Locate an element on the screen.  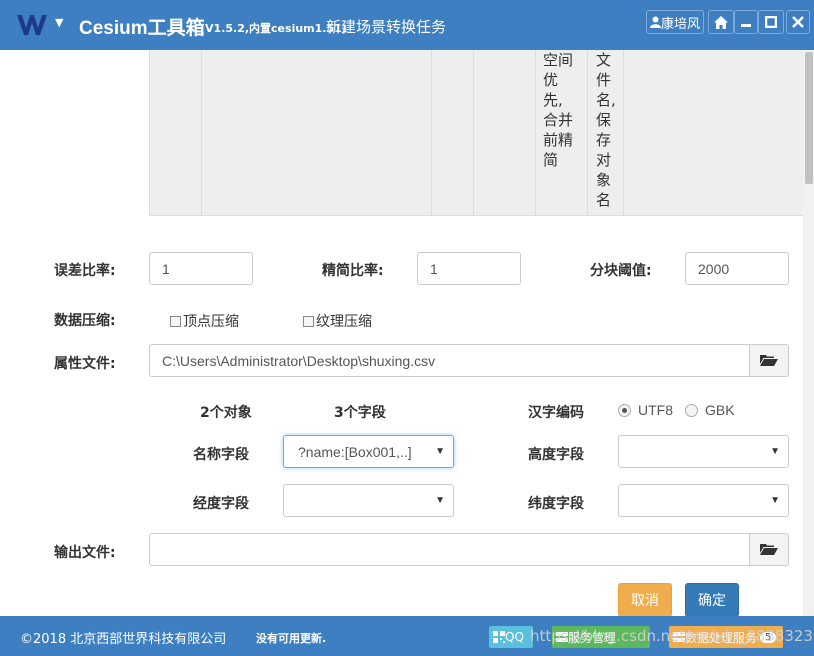
gbk-text: GBK is located at coordinates (720, 410).